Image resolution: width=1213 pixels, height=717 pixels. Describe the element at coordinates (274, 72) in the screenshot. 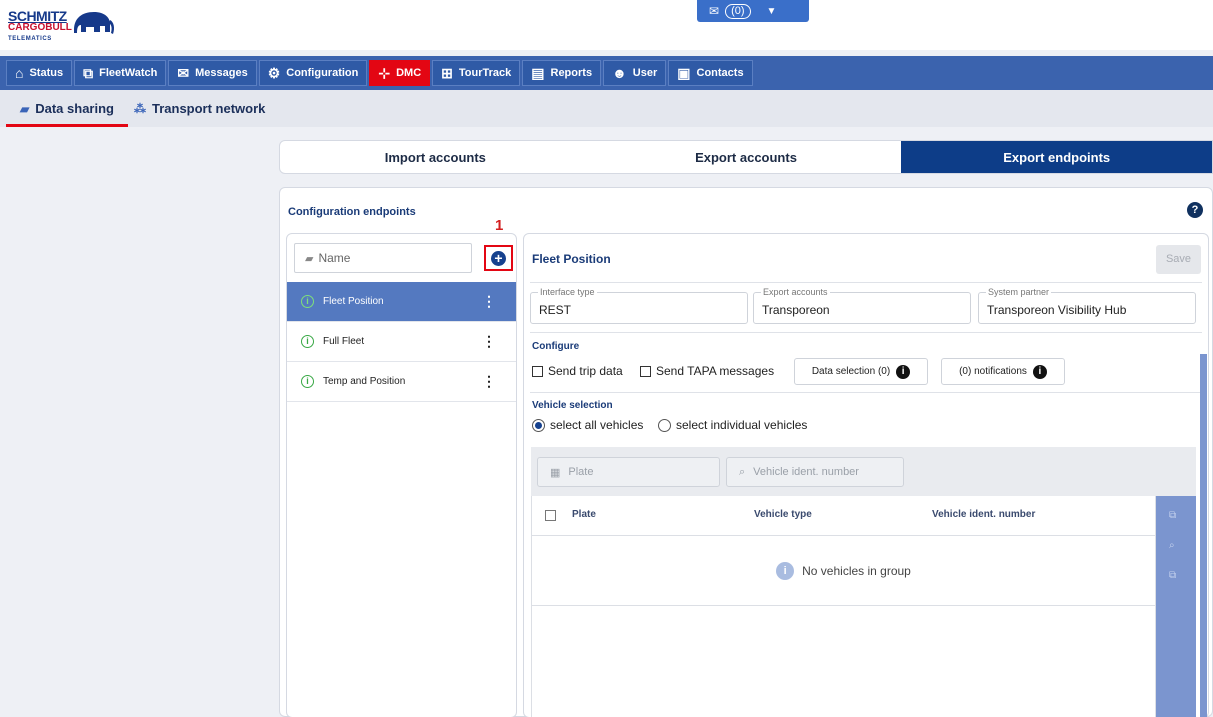

I see `gear-icon: ⚙` at that location.